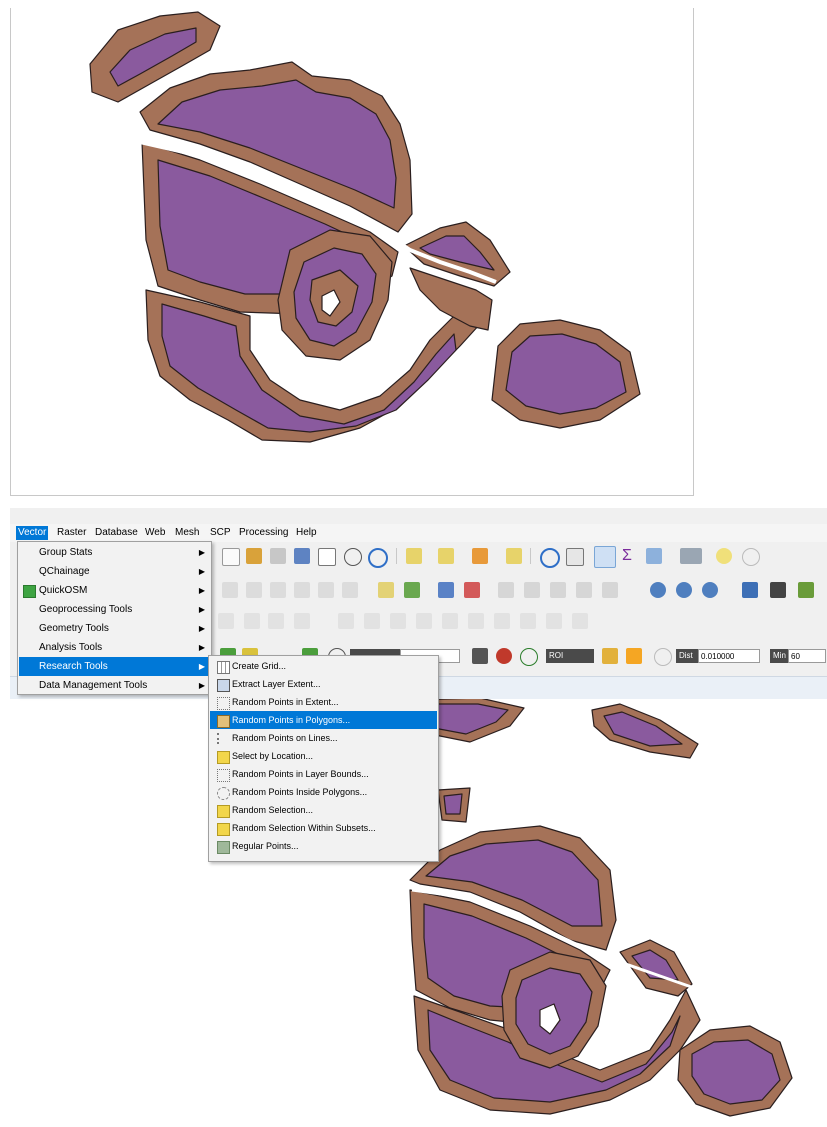 The height and width of the screenshot is (1127, 827). I want to click on label-show-icon, so click(472, 590).